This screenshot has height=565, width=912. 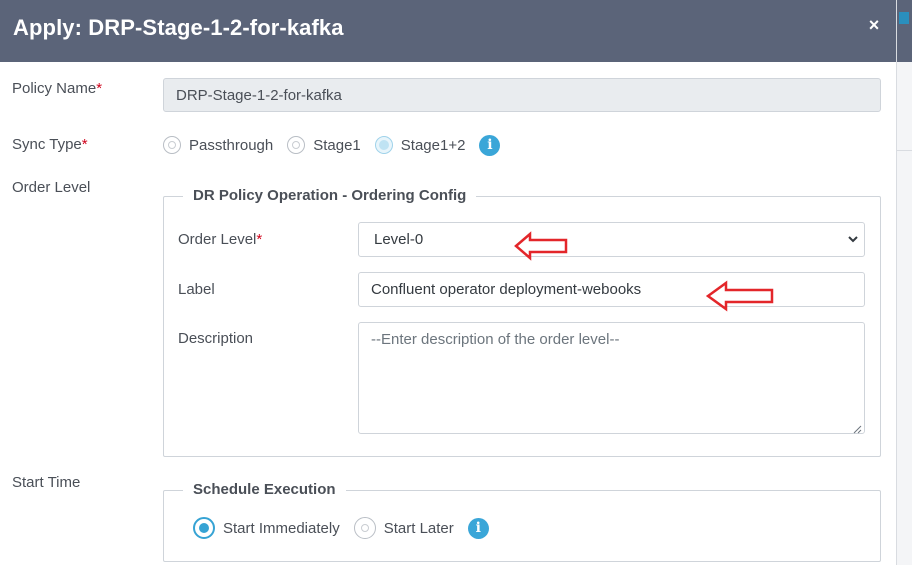 What do you see at coordinates (433, 145) in the screenshot?
I see `radio-stage1-2-label: Stage1+2` at bounding box center [433, 145].